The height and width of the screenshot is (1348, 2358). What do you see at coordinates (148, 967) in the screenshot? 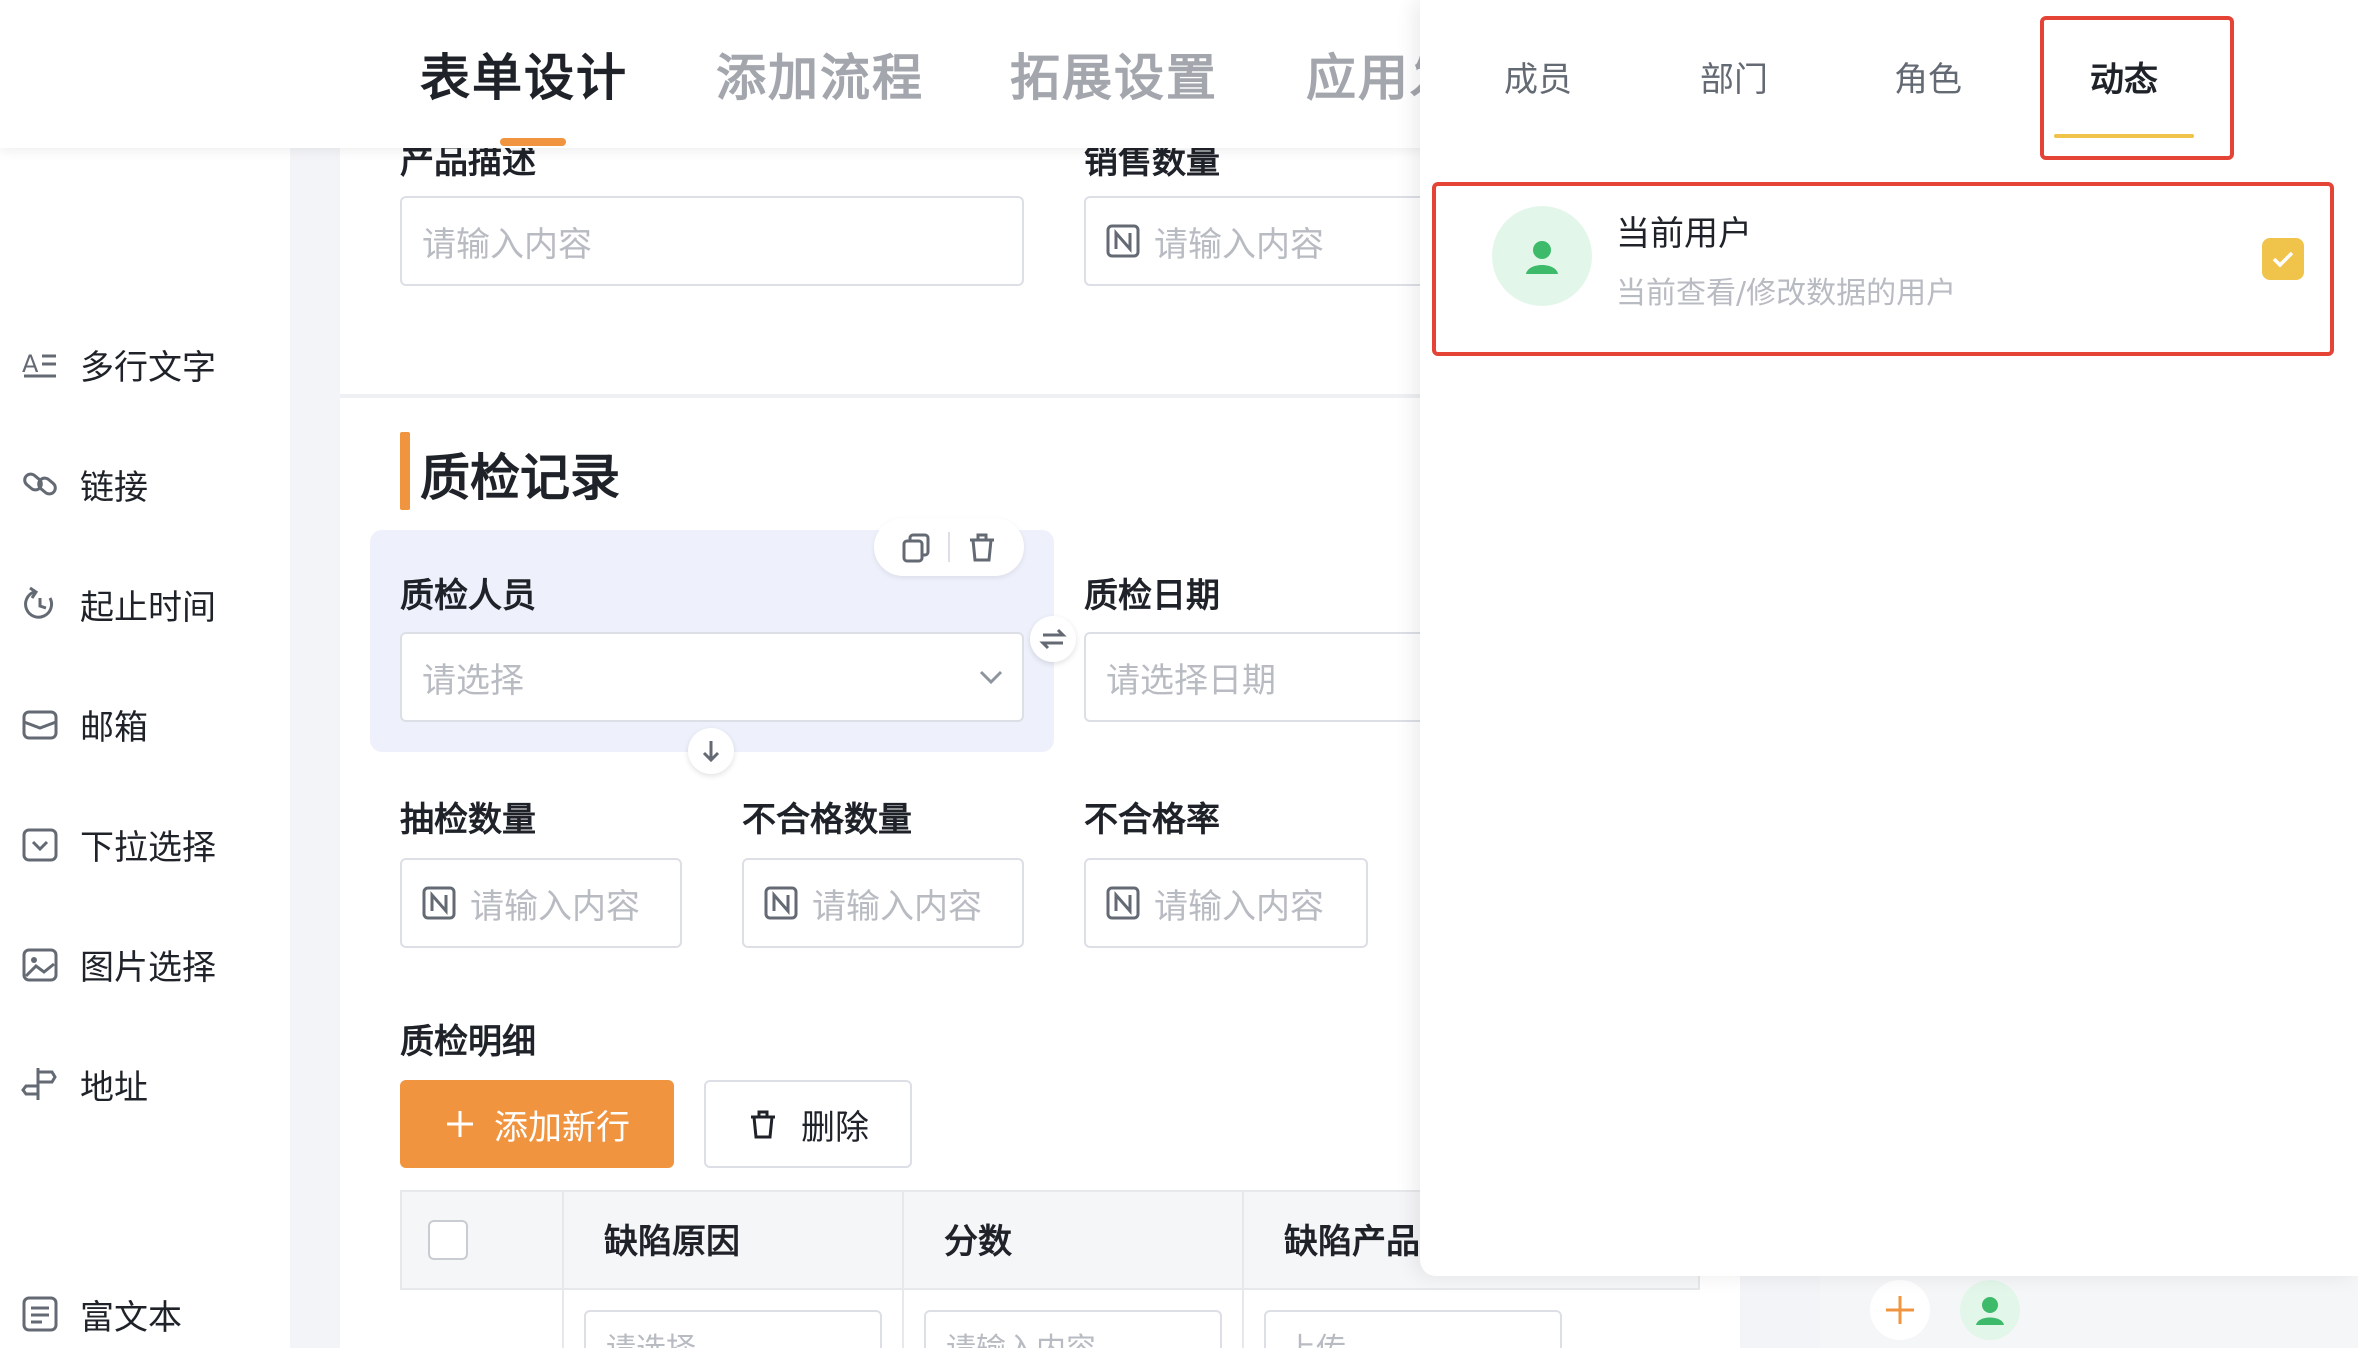
I see `sidebar-item-label: 图片选择` at bounding box center [148, 967].